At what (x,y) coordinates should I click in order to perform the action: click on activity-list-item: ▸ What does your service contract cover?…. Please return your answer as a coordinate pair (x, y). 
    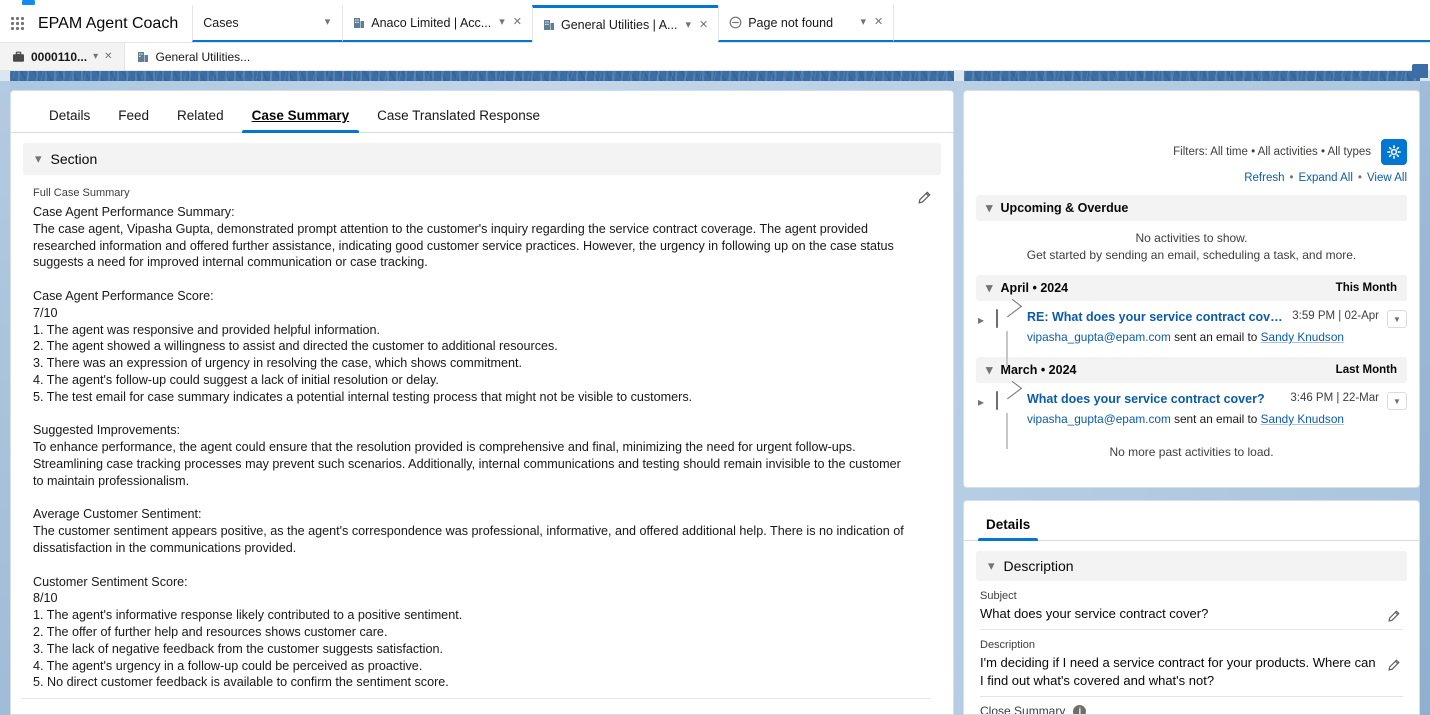
    Looking at the image, I should click on (1191, 416).